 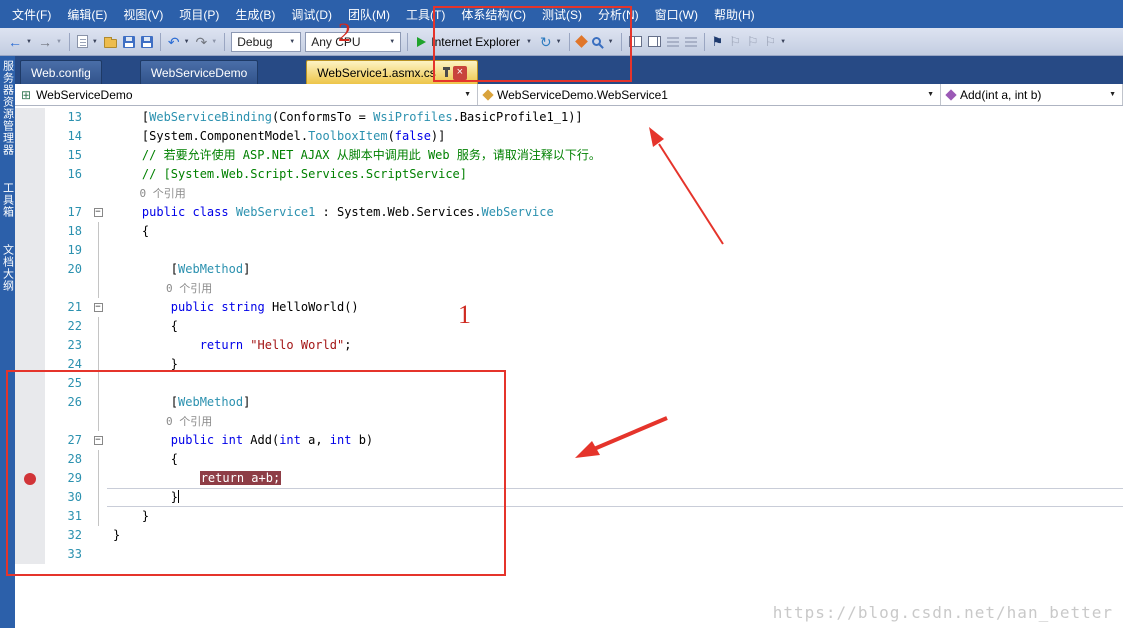 What do you see at coordinates (179, 42) in the screenshot?
I see `undo-button: ↶ ▼` at bounding box center [179, 42].